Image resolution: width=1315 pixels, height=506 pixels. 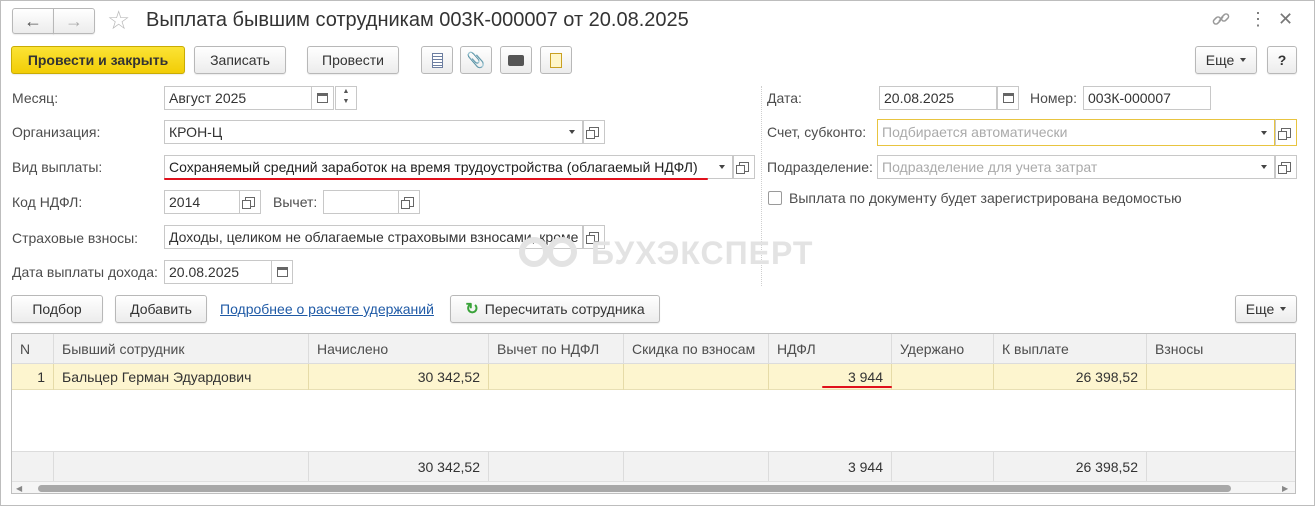 I want to click on scrollbar-thumb, so click(x=634, y=488).